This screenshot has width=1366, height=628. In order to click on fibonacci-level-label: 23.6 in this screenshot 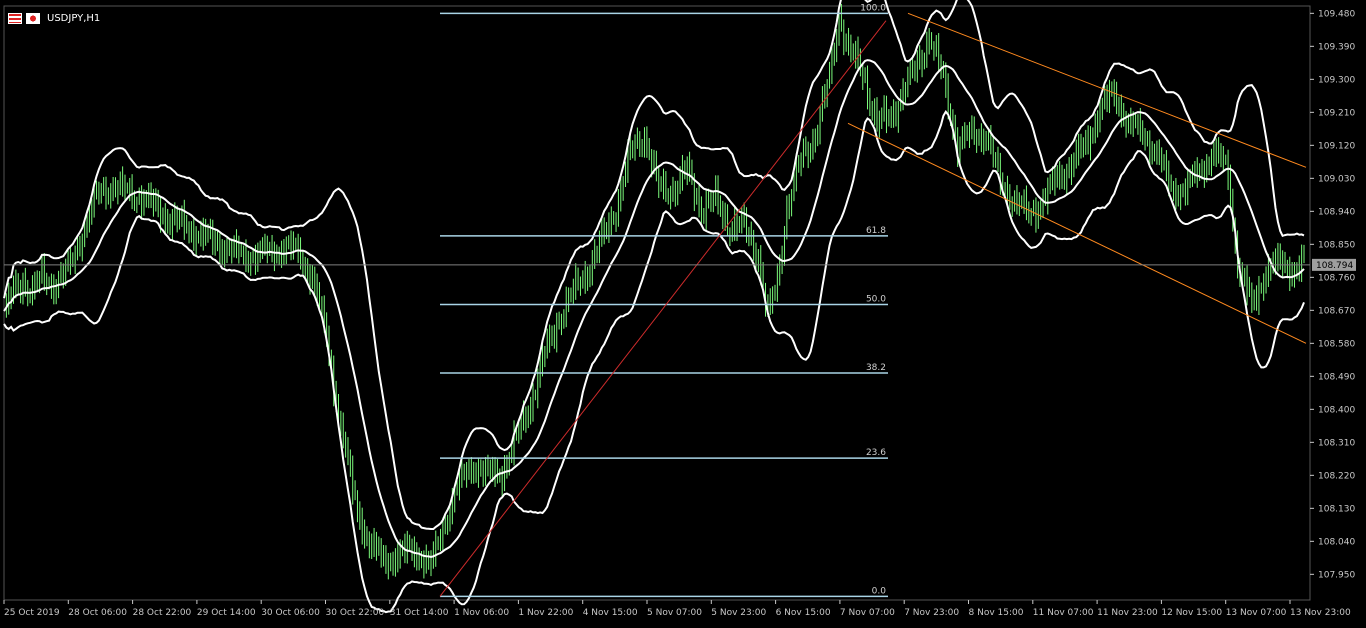, I will do `click(876, 453)`.